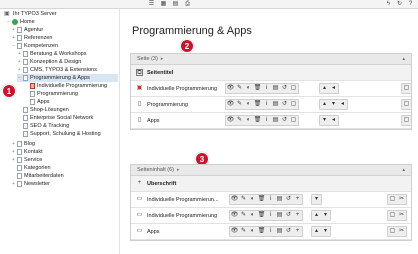 This screenshot has height=254, width=418. What do you see at coordinates (45, 126) in the screenshot?
I see `tree-item-seo: SEO & Tracking` at bounding box center [45, 126].